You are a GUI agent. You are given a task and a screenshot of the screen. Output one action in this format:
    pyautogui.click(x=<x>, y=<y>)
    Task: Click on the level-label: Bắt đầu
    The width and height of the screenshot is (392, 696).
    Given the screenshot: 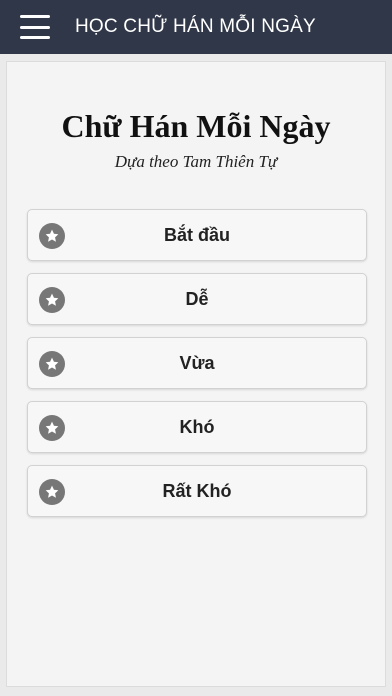 What is the action you would take?
    pyautogui.click(x=196, y=235)
    